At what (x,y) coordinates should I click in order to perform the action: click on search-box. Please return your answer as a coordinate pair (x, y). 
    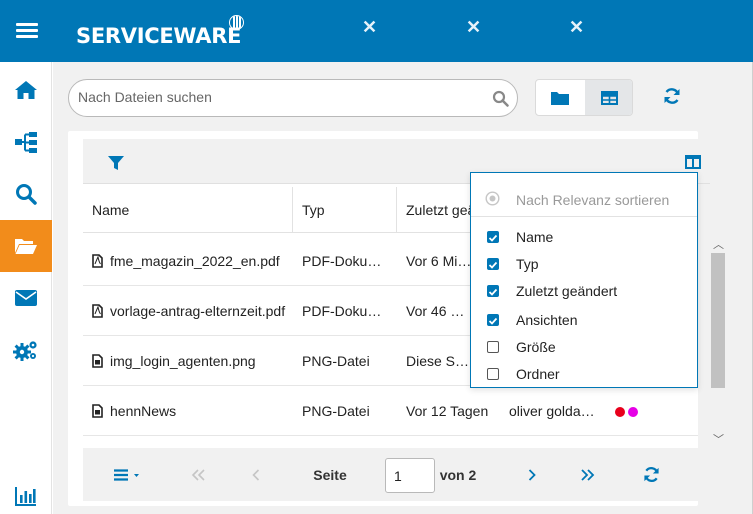
    Looking at the image, I should click on (293, 98).